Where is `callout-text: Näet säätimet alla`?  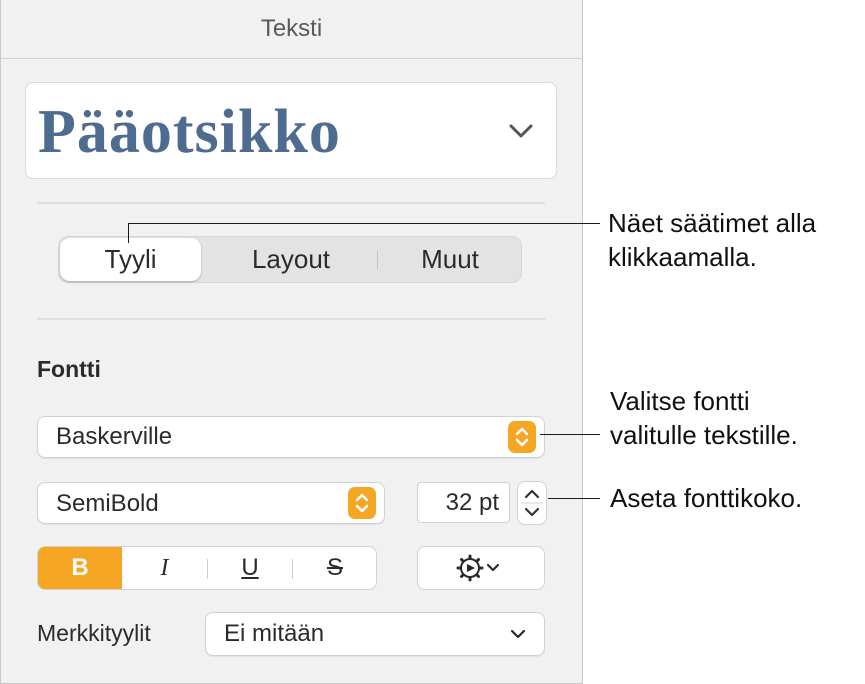
callout-text: Näet säätimet alla is located at coordinates (712, 223).